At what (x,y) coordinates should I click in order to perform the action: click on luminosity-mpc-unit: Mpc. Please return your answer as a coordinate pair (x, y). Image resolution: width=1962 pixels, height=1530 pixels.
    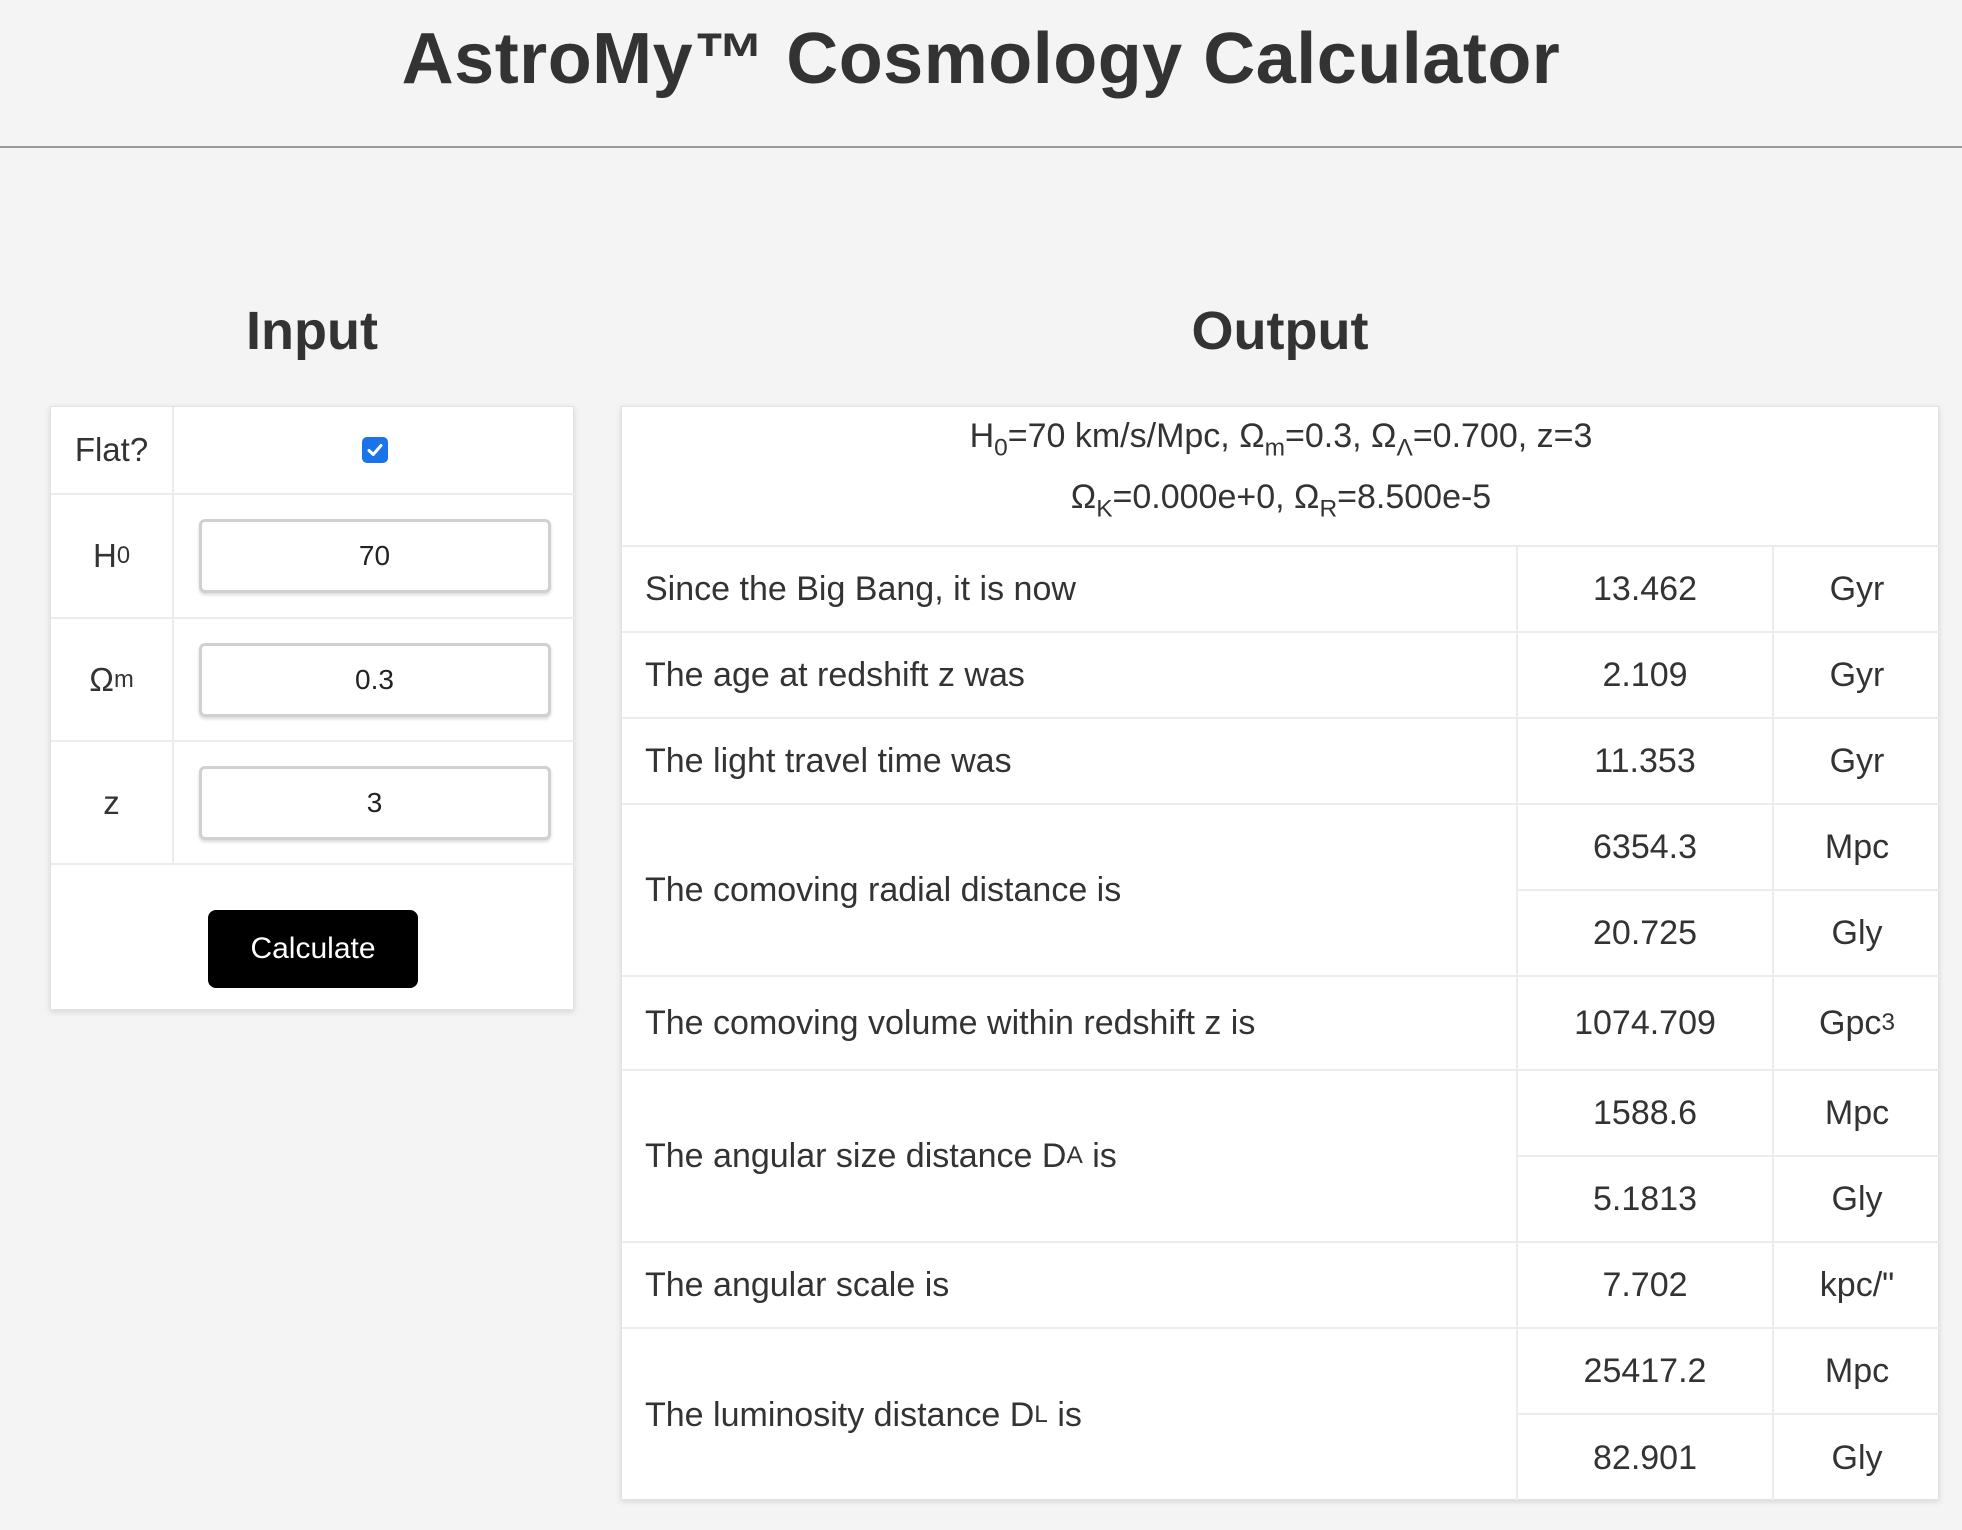
    Looking at the image, I should click on (1857, 1372).